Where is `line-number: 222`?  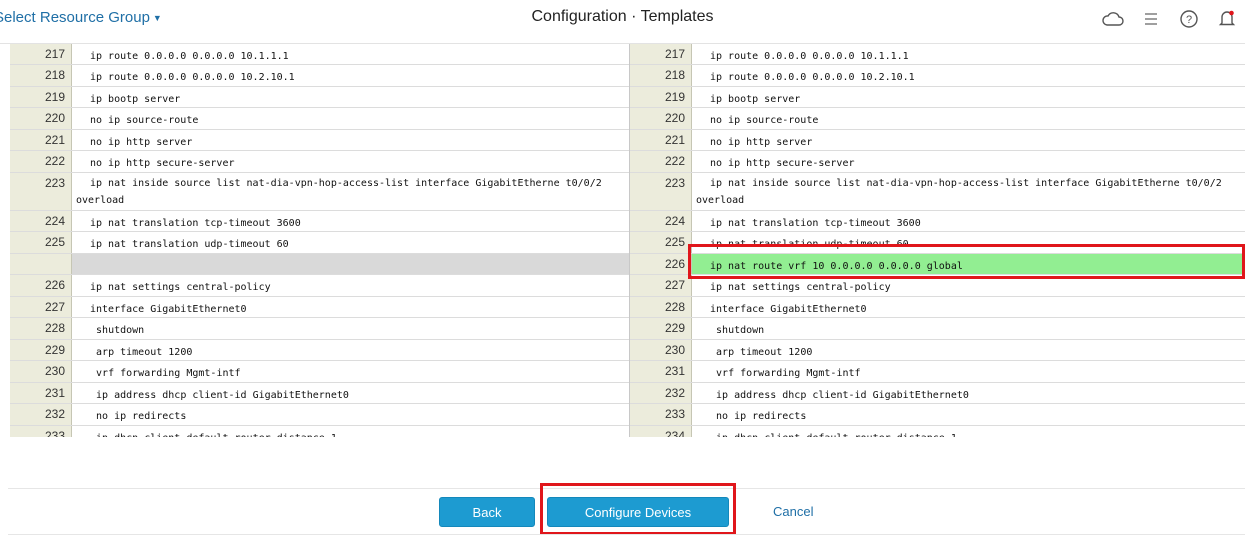 line-number: 222 is located at coordinates (41, 161).